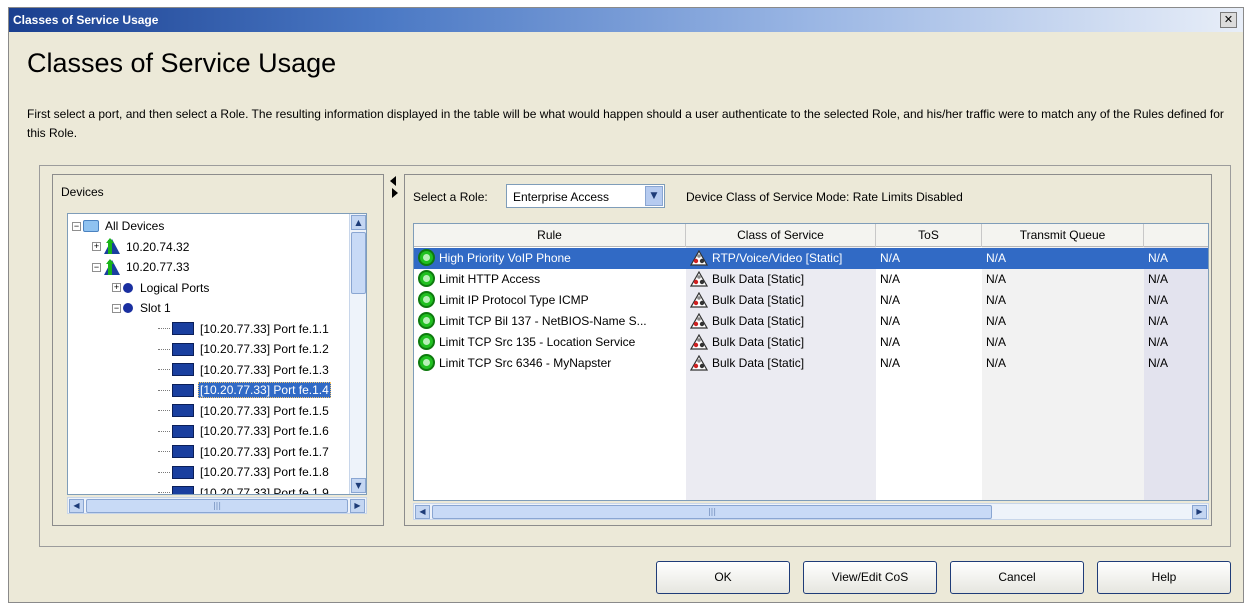 The width and height of the screenshot is (1252, 606). I want to click on tree-node-label: Slot 1, so click(155, 308).